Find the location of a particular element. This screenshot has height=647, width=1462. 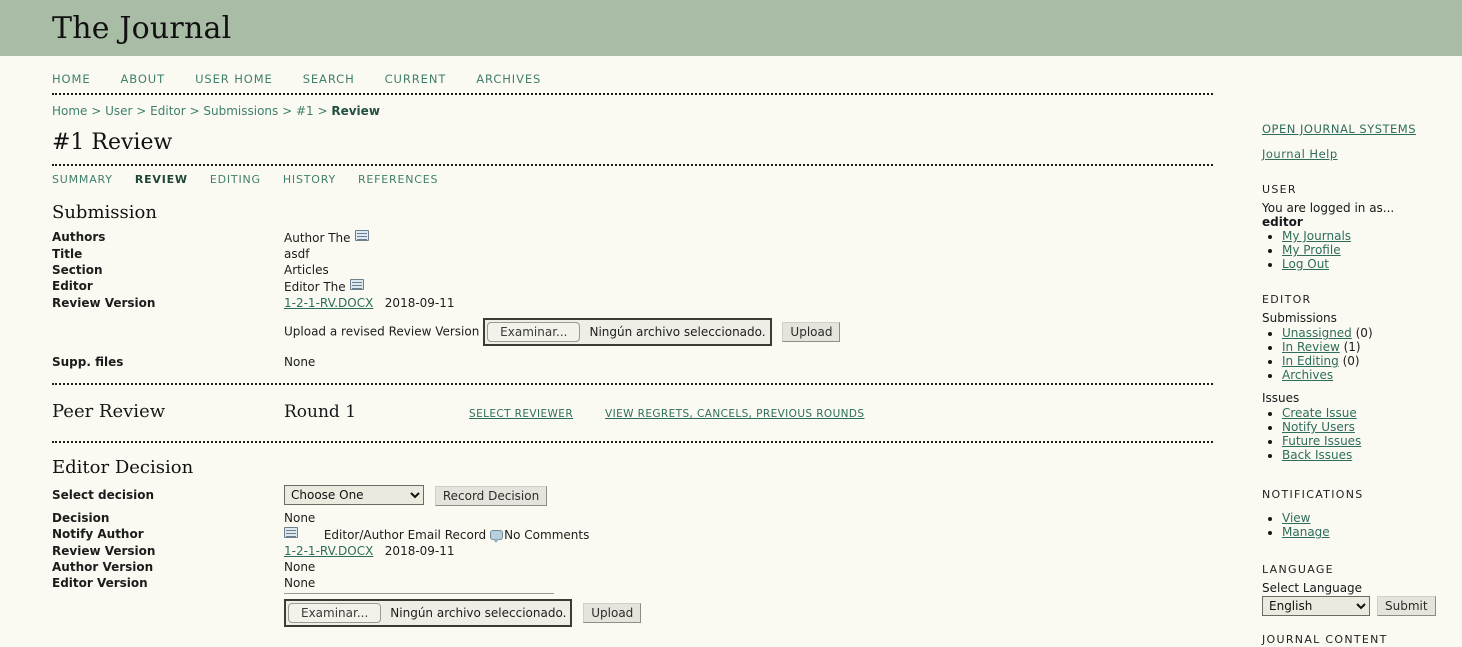

nav-item: ARCHIVES is located at coordinates (508, 79).